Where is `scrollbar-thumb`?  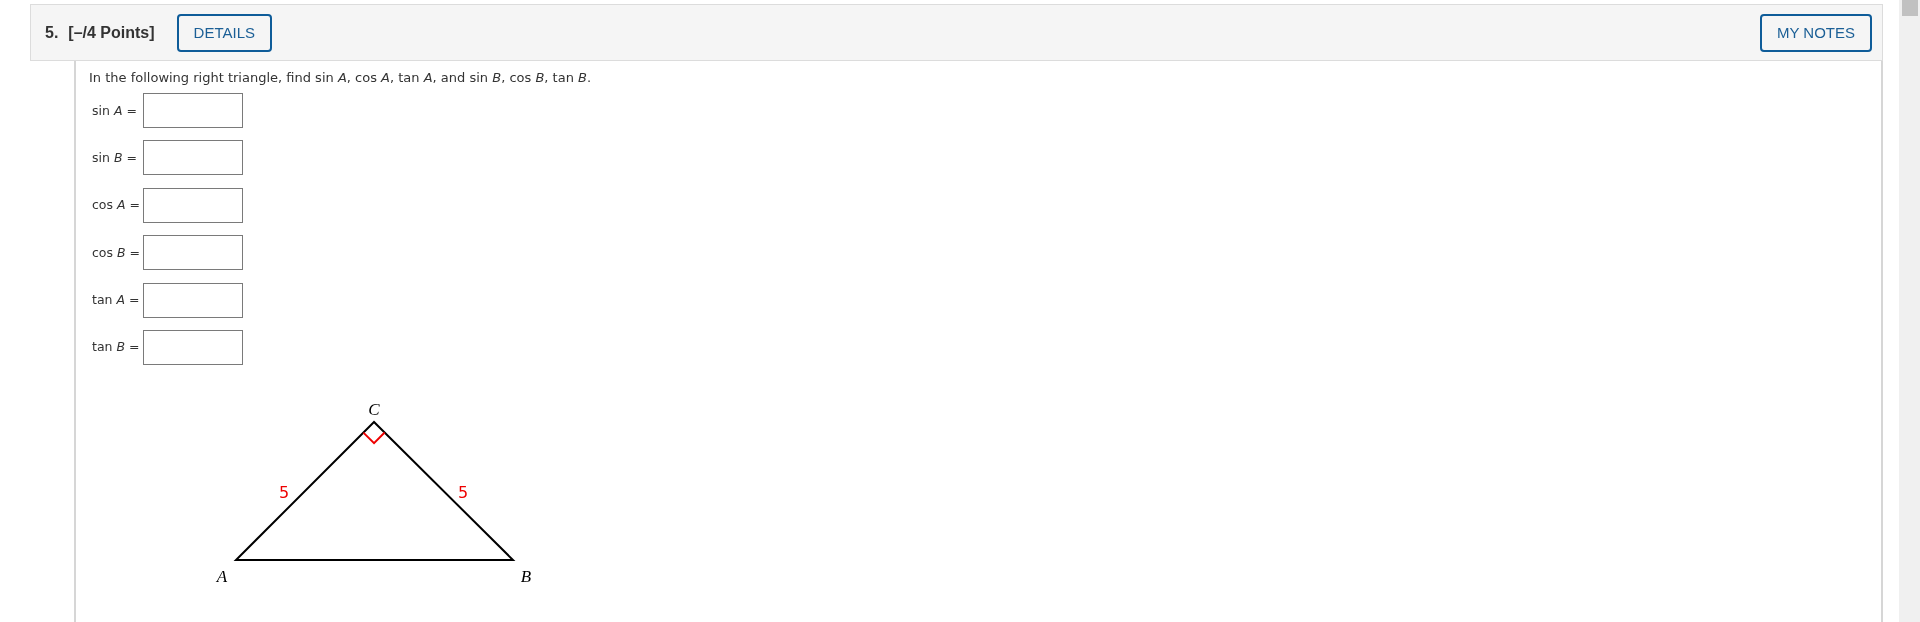
scrollbar-thumb is located at coordinates (1910, 8).